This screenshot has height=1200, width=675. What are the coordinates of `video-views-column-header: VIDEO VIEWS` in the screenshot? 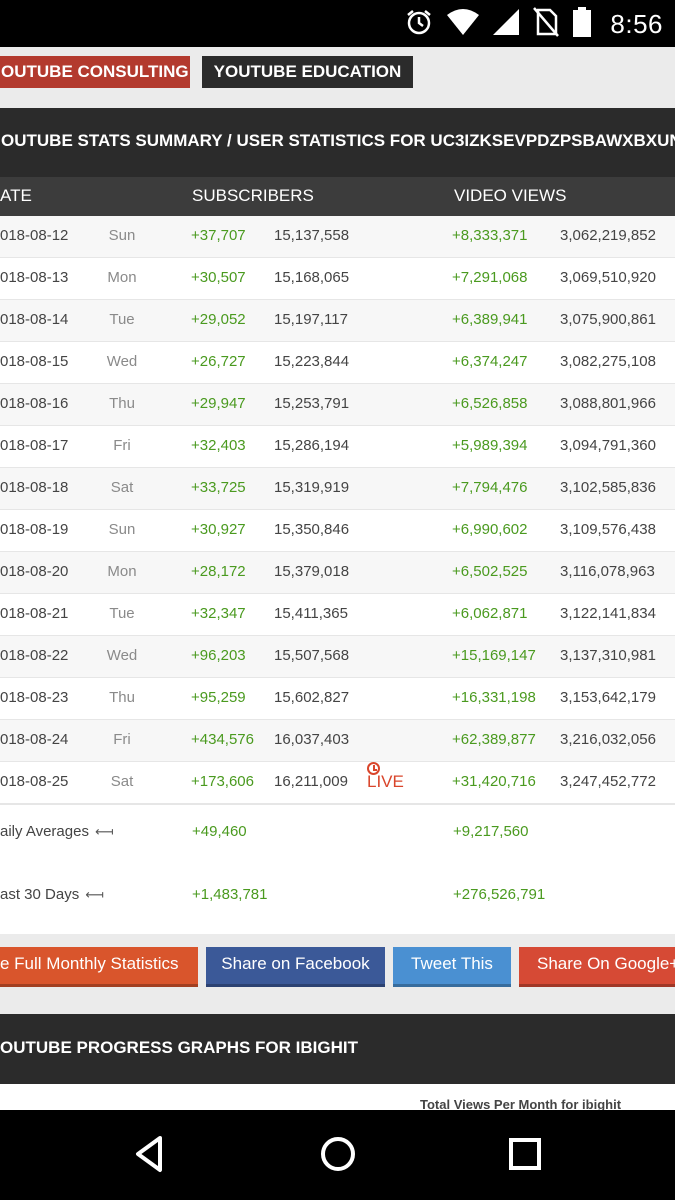 It's located at (510, 195).